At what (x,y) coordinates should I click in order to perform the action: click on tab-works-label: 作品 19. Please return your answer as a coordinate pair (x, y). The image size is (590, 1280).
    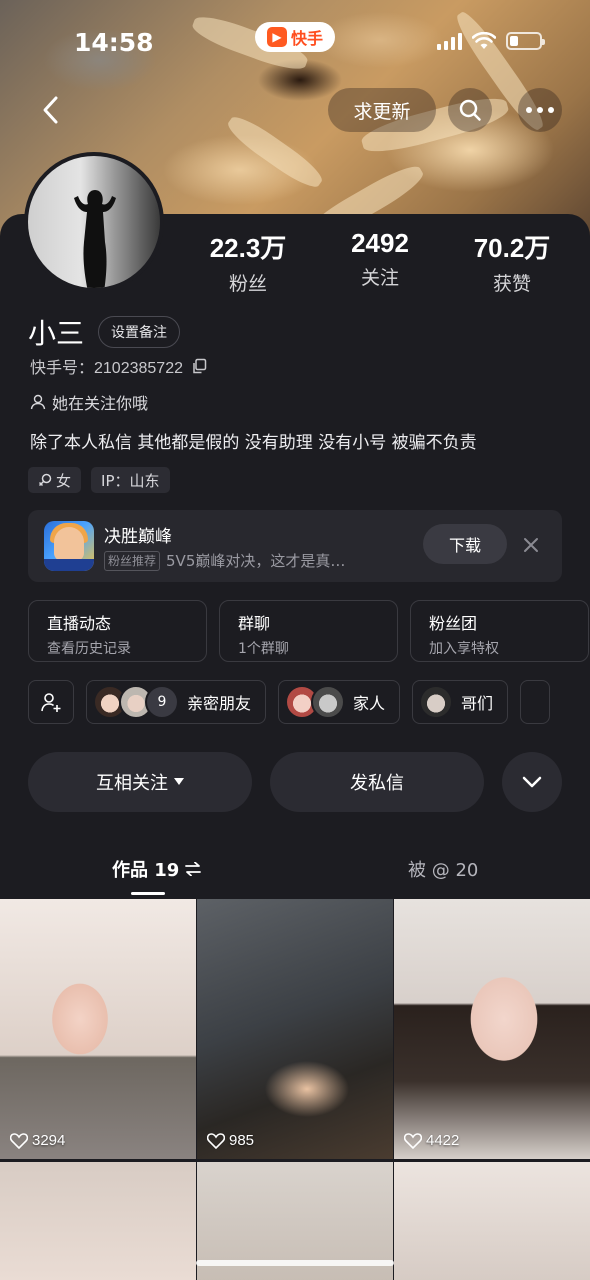
    Looking at the image, I should click on (146, 870).